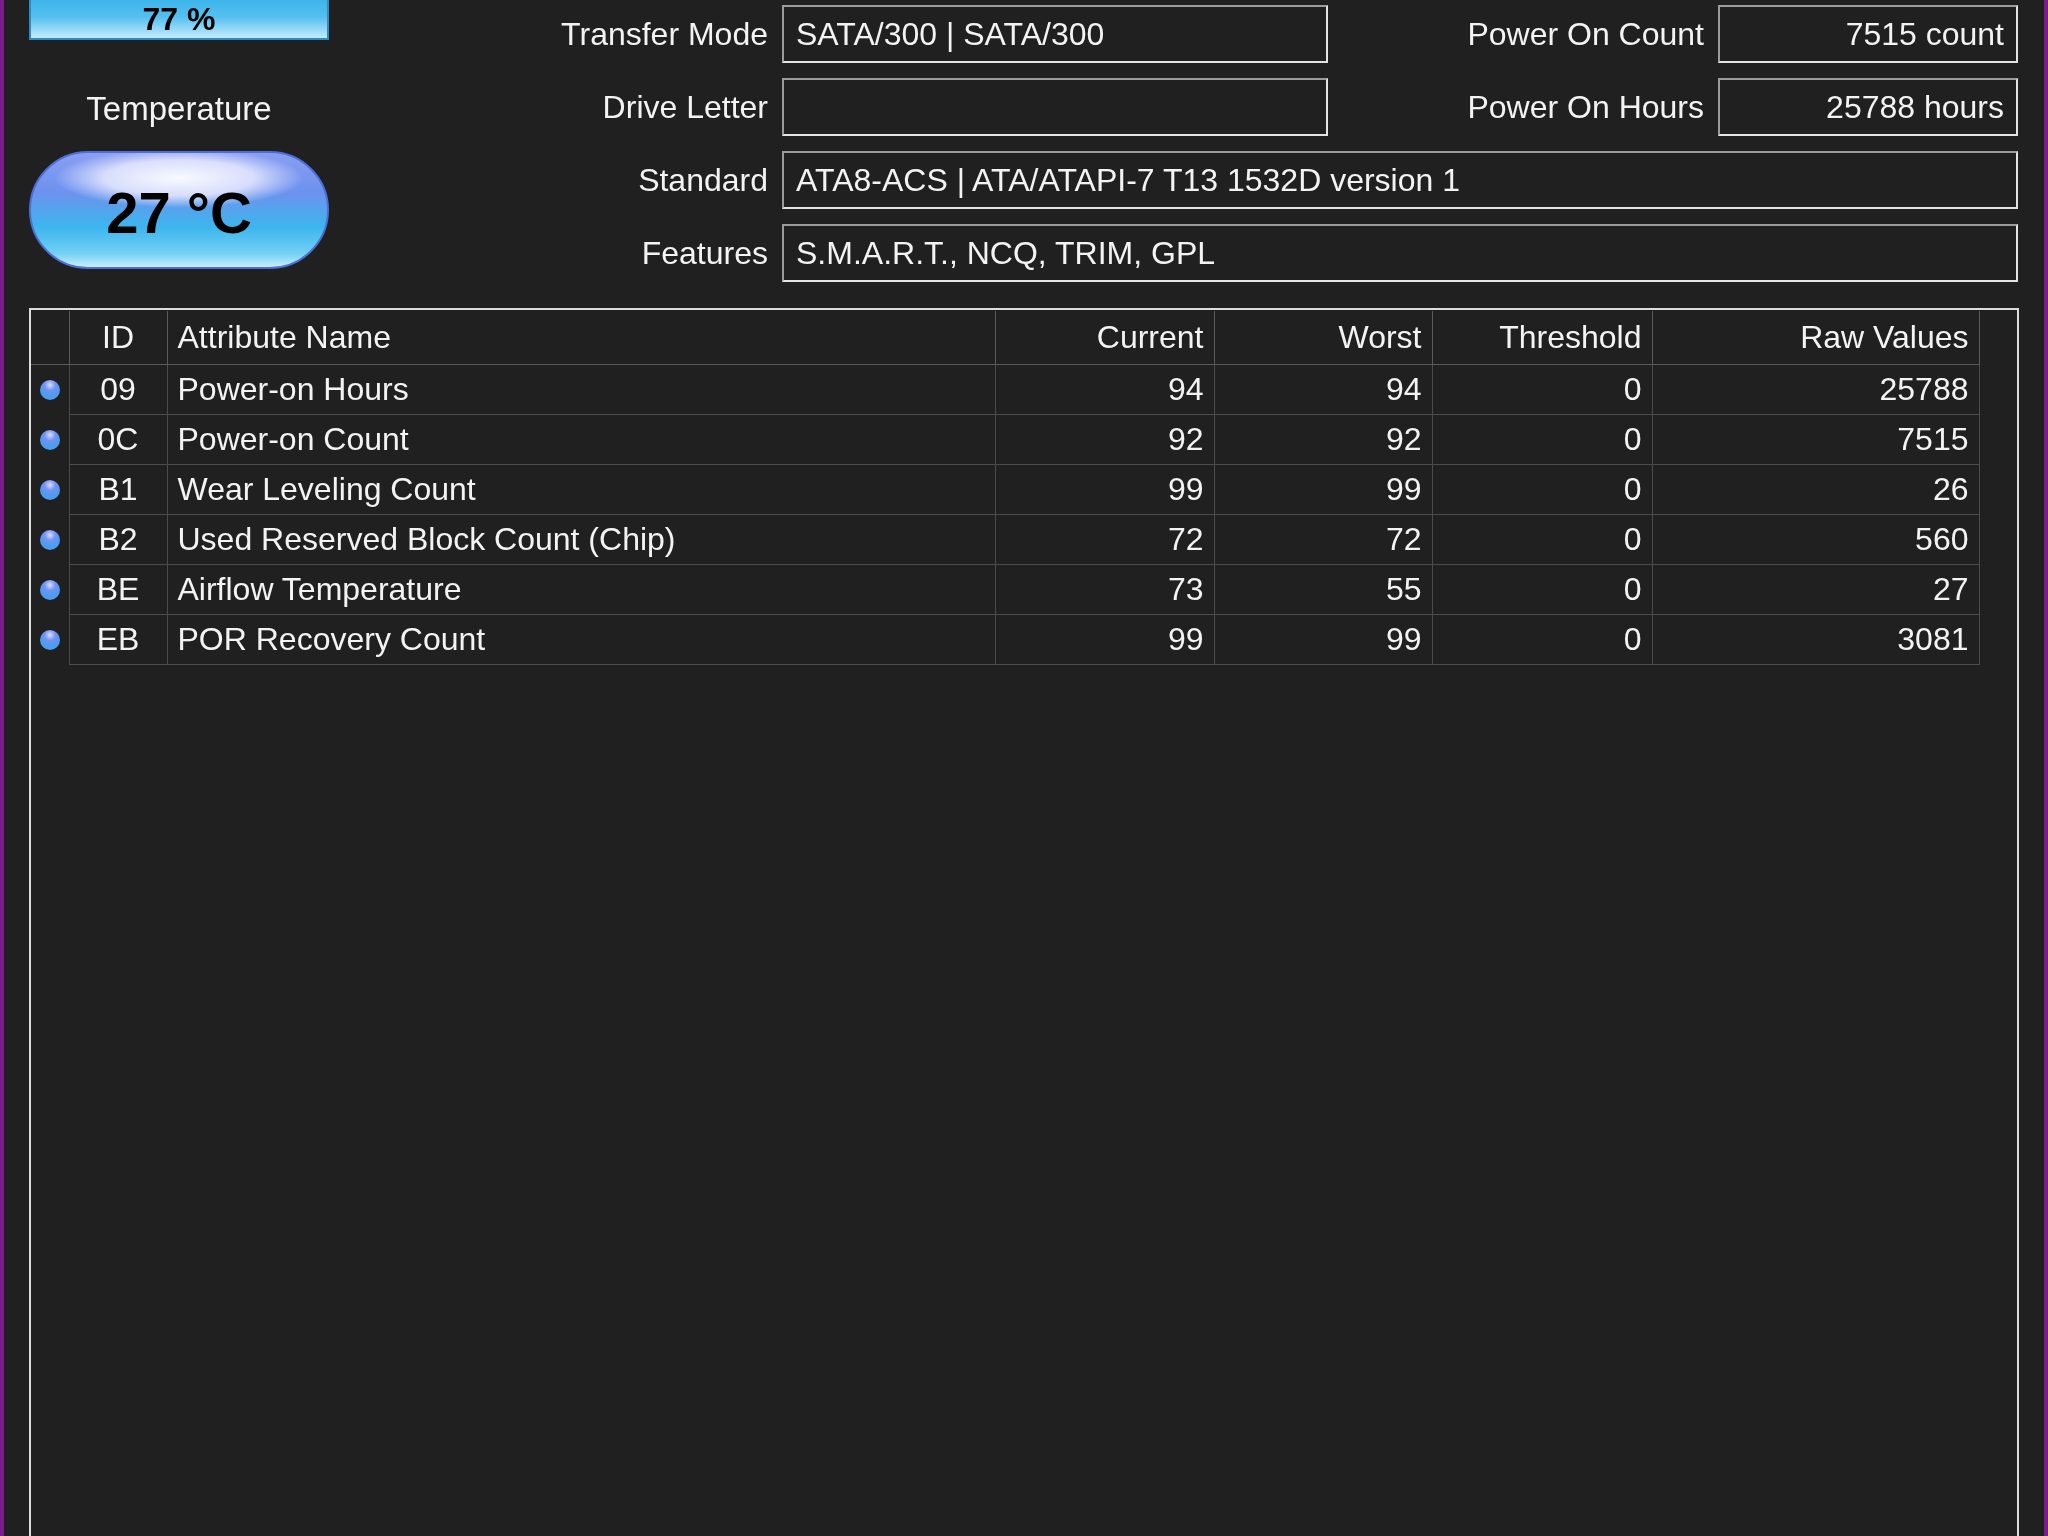  I want to click on table-cell: Airflow Temperature, so click(581, 589).